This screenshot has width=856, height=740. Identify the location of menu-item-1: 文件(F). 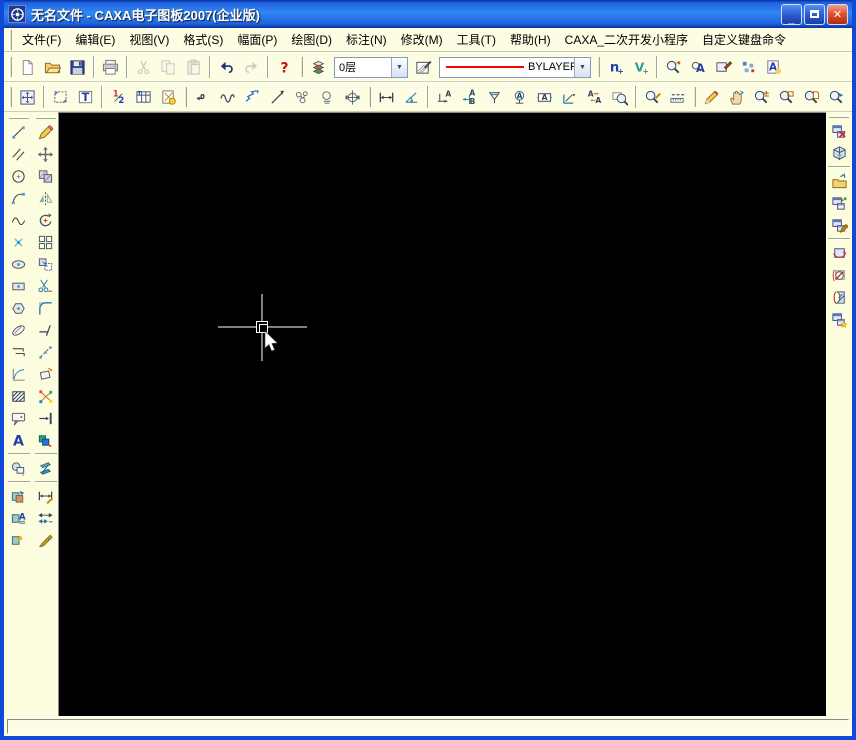
(41, 39).